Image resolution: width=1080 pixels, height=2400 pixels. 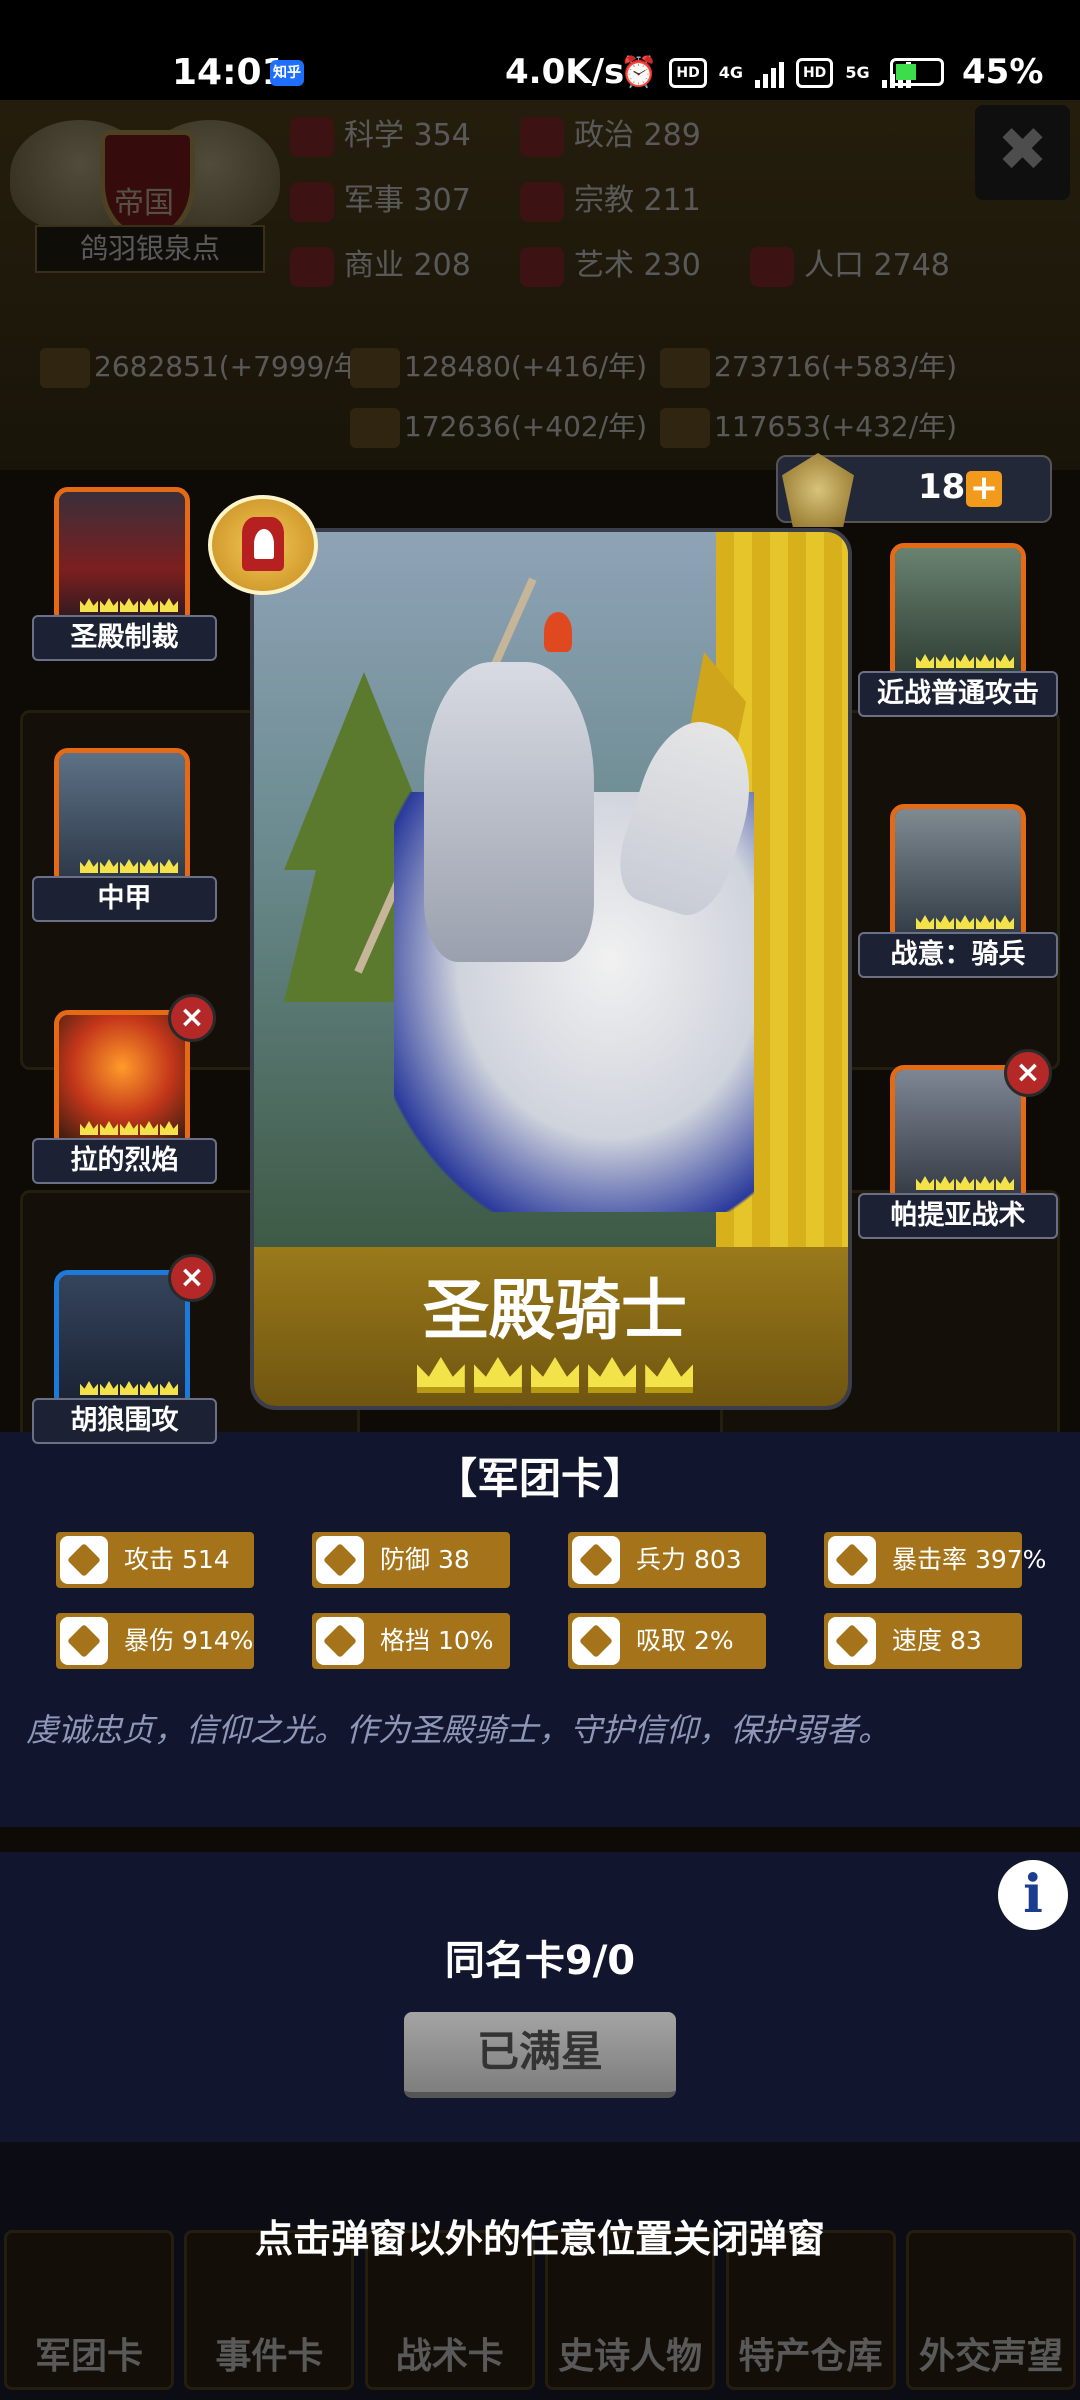 I want to click on attr-crit-rate: 暴击率 397%, so click(x=935, y=1560).